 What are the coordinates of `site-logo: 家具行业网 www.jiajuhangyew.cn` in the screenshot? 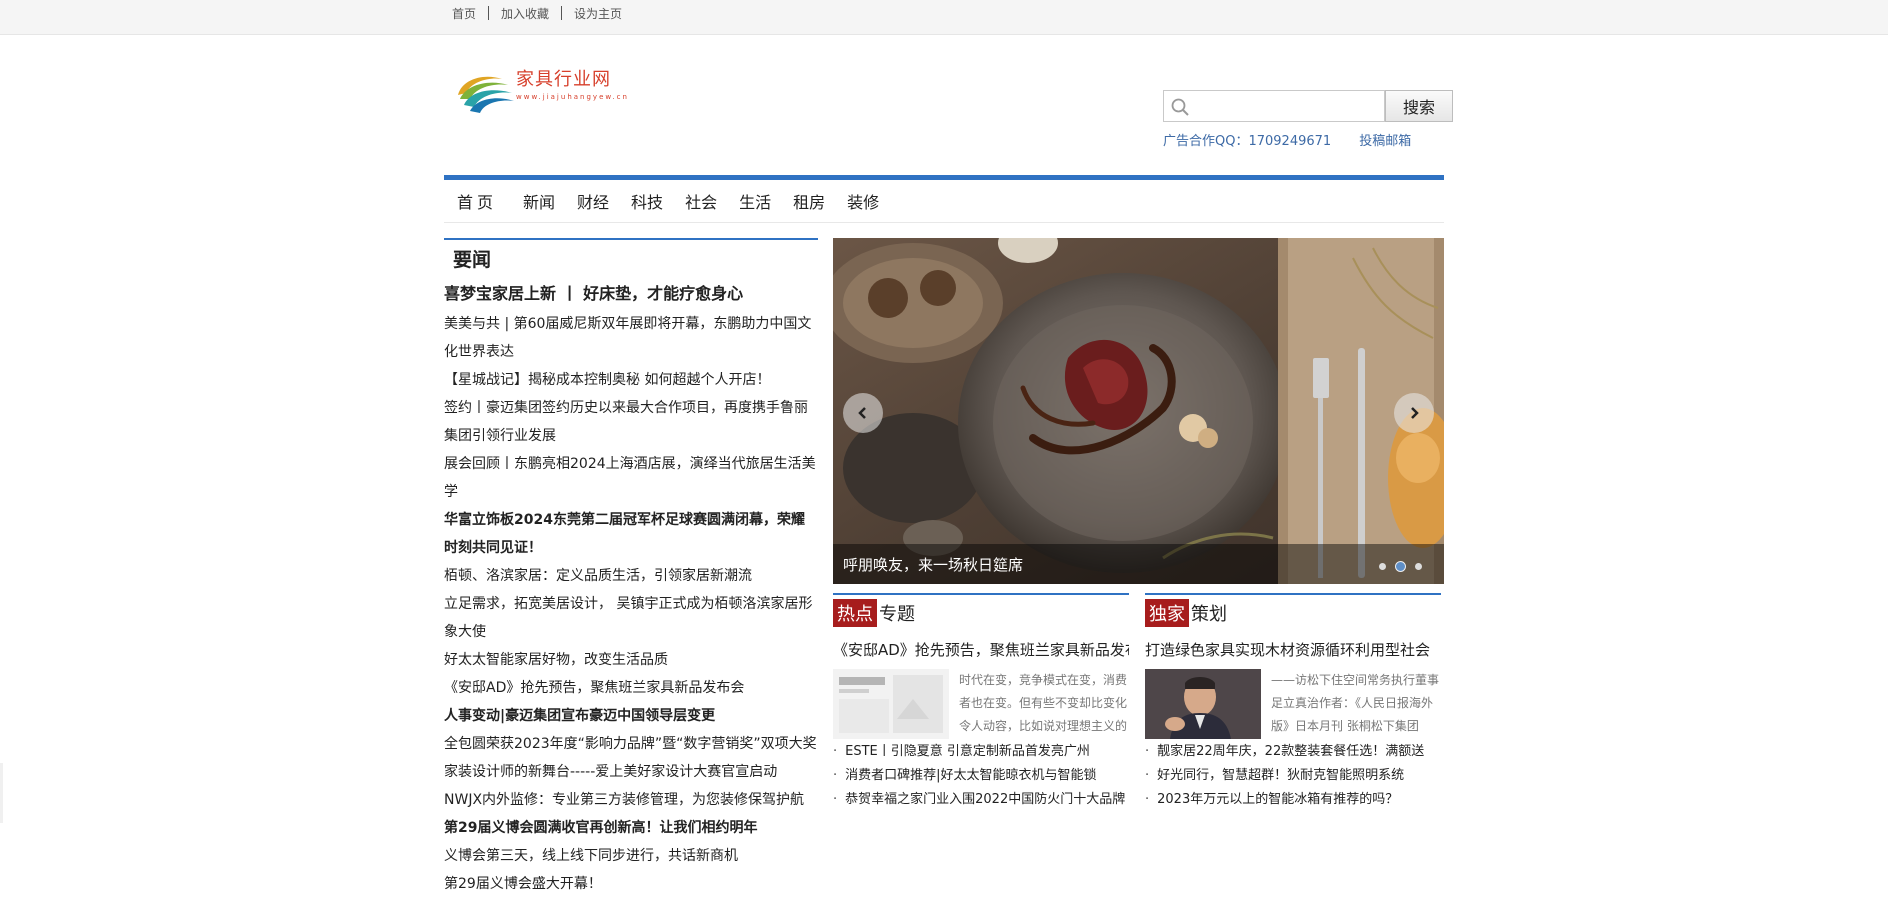 It's located at (541, 93).